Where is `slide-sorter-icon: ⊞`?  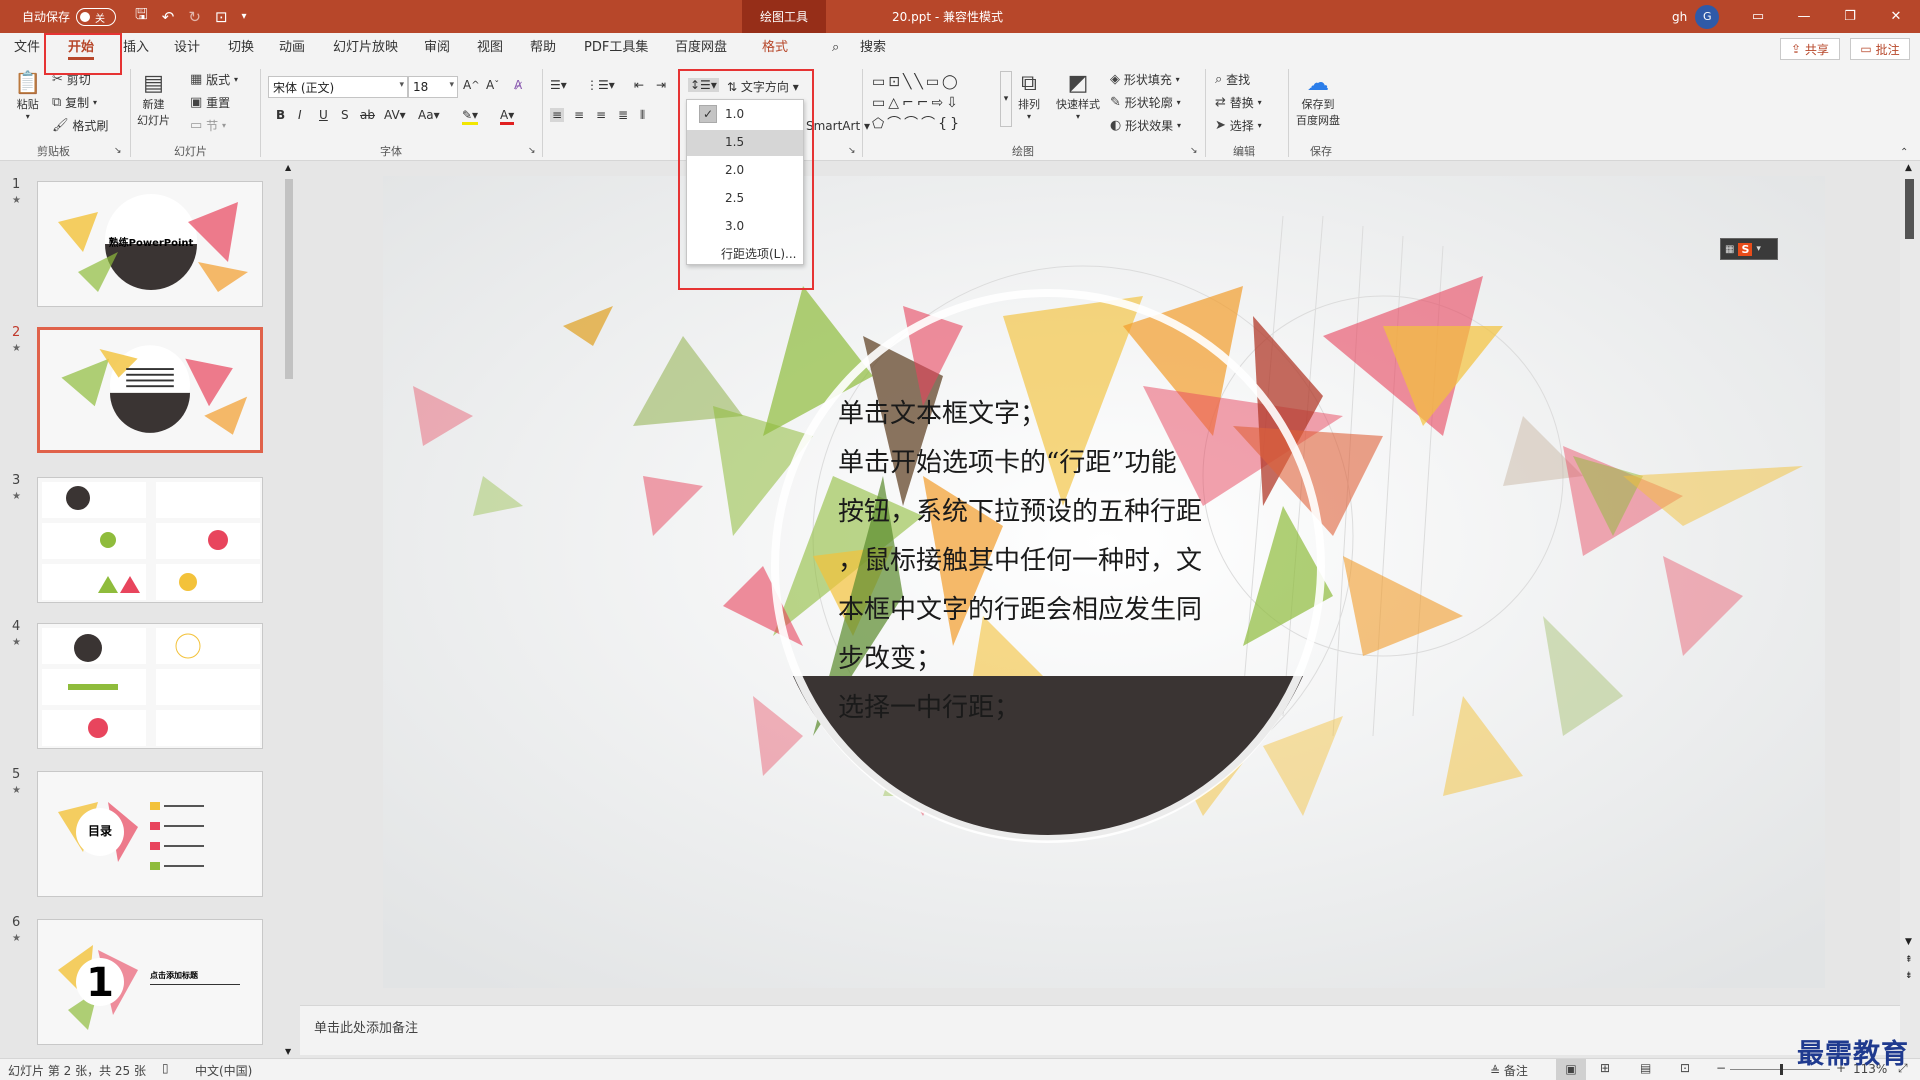
slide-sorter-icon: ⊞ is located at coordinates (1605, 1068).